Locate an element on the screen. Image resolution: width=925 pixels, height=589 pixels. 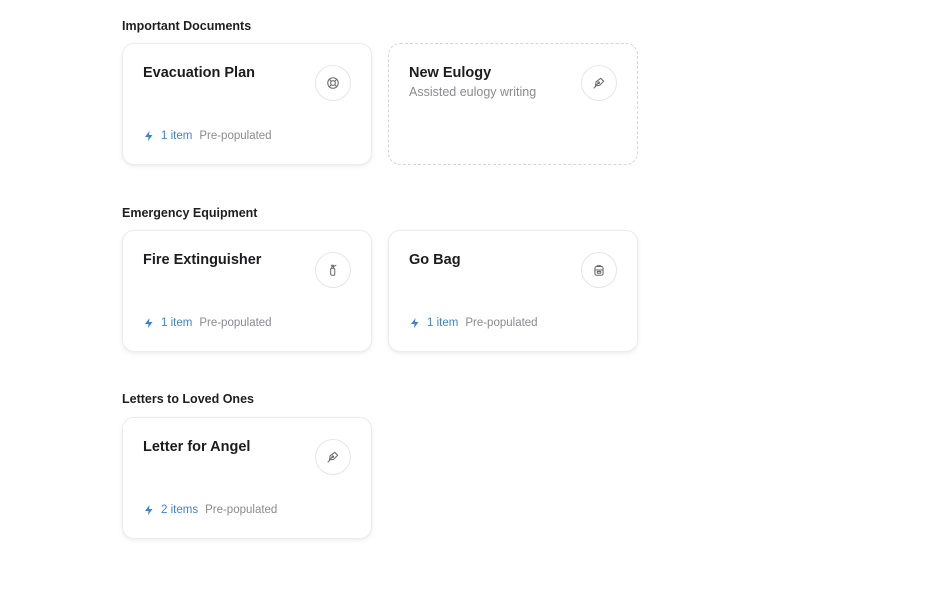
card-footer: 2 items Pre-populated is located at coordinates (210, 510).